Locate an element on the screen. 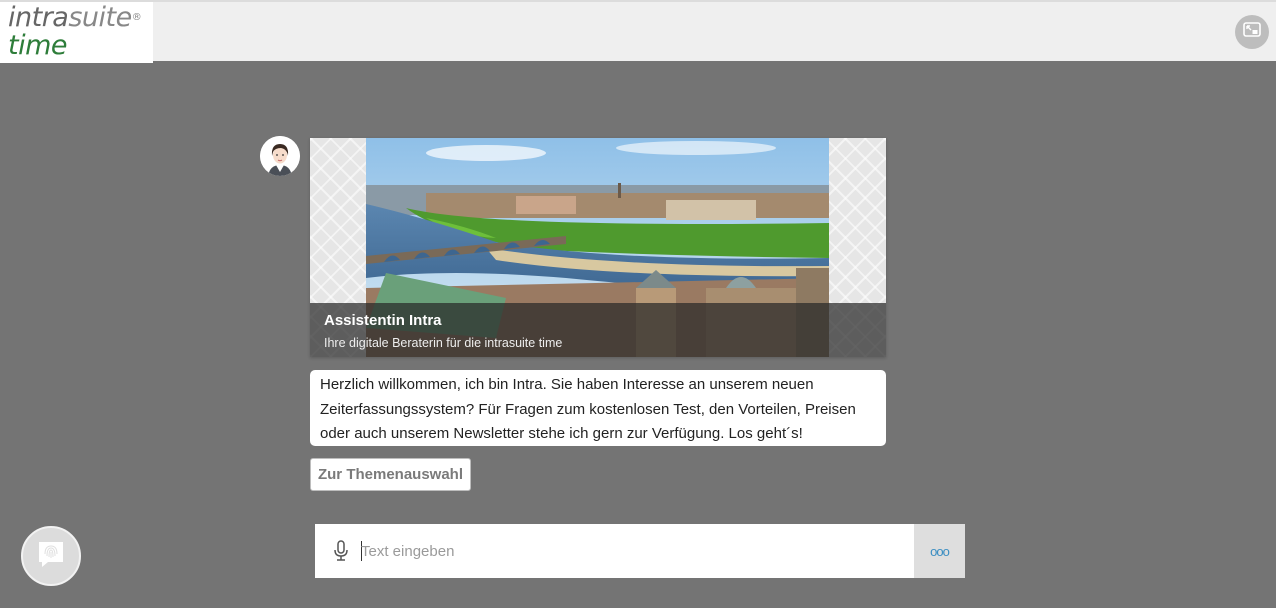  microphone-icon is located at coordinates (341, 551).